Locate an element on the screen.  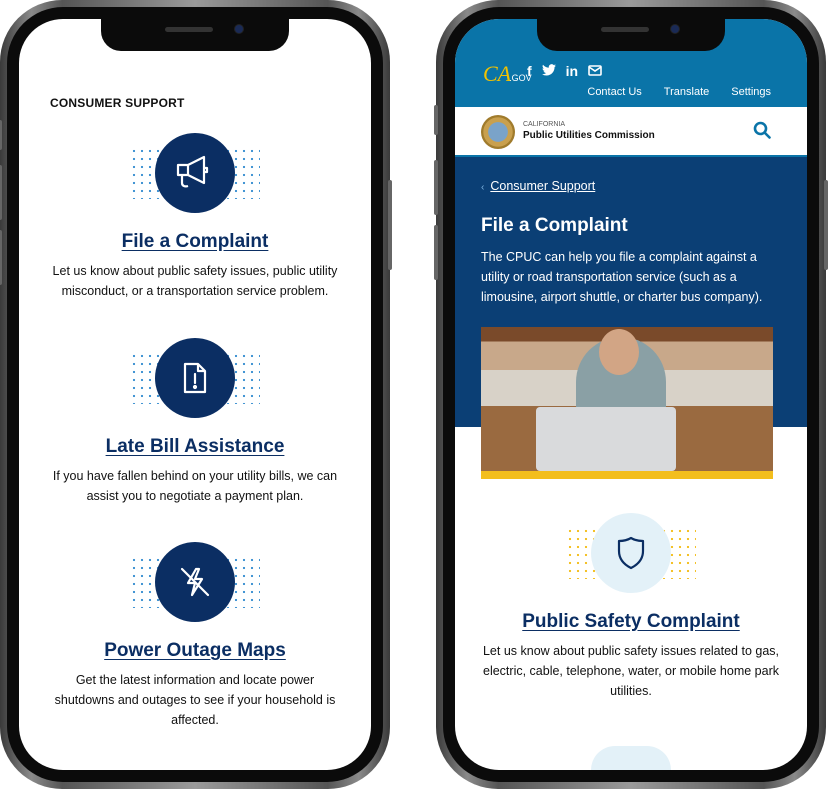
settings-link: Settings is located at coordinates (751, 92).